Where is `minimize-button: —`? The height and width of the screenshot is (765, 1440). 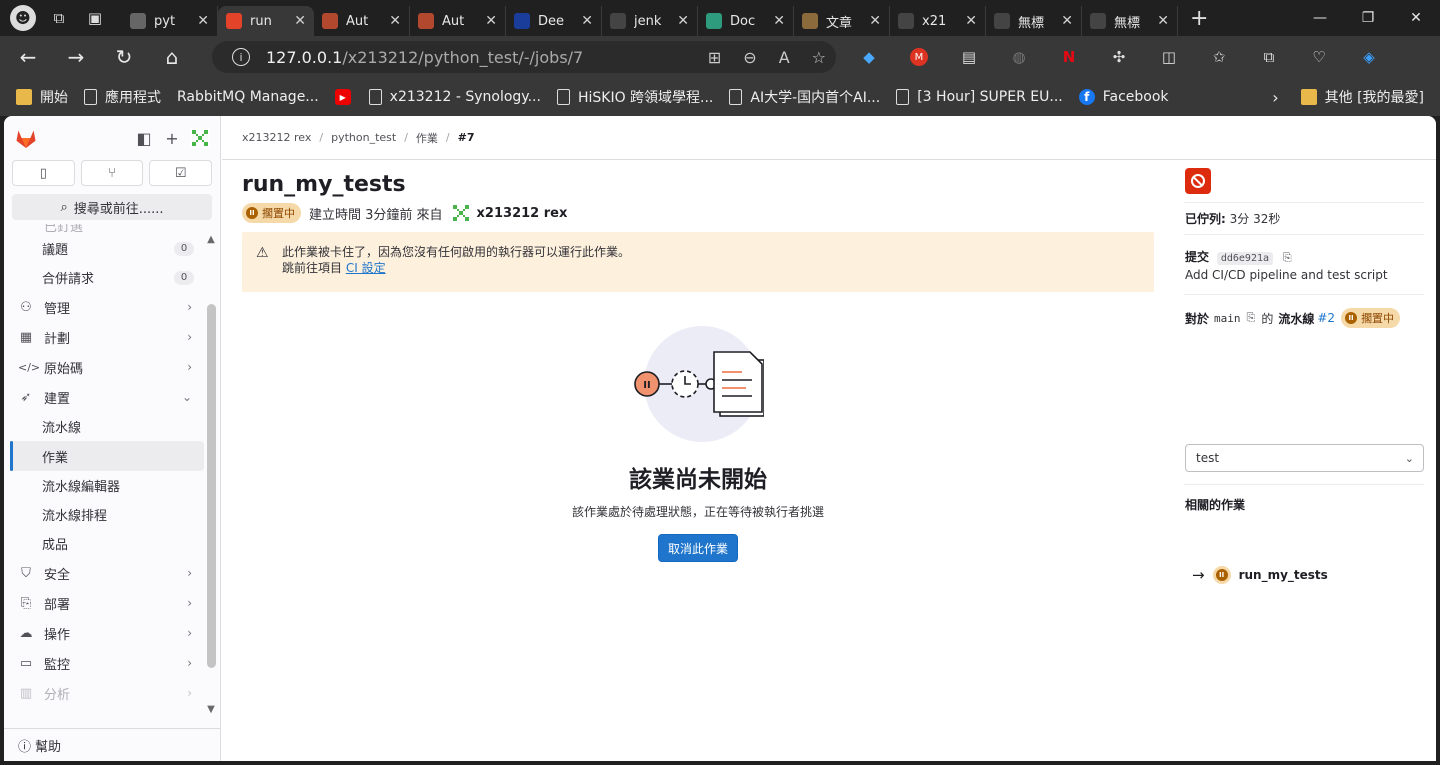 minimize-button: — is located at coordinates (1320, 18).